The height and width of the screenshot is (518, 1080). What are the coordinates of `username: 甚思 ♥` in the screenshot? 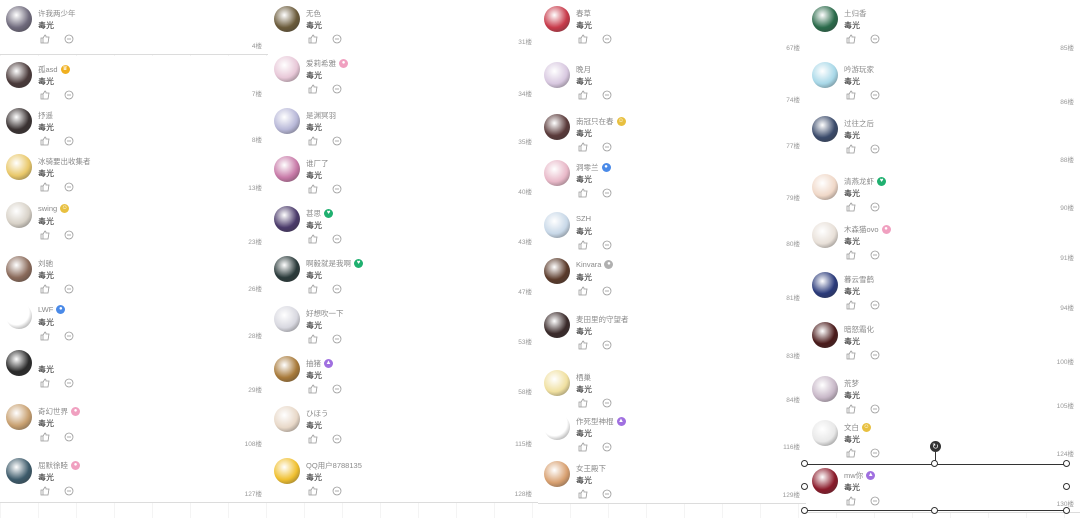 It's located at (319, 213).